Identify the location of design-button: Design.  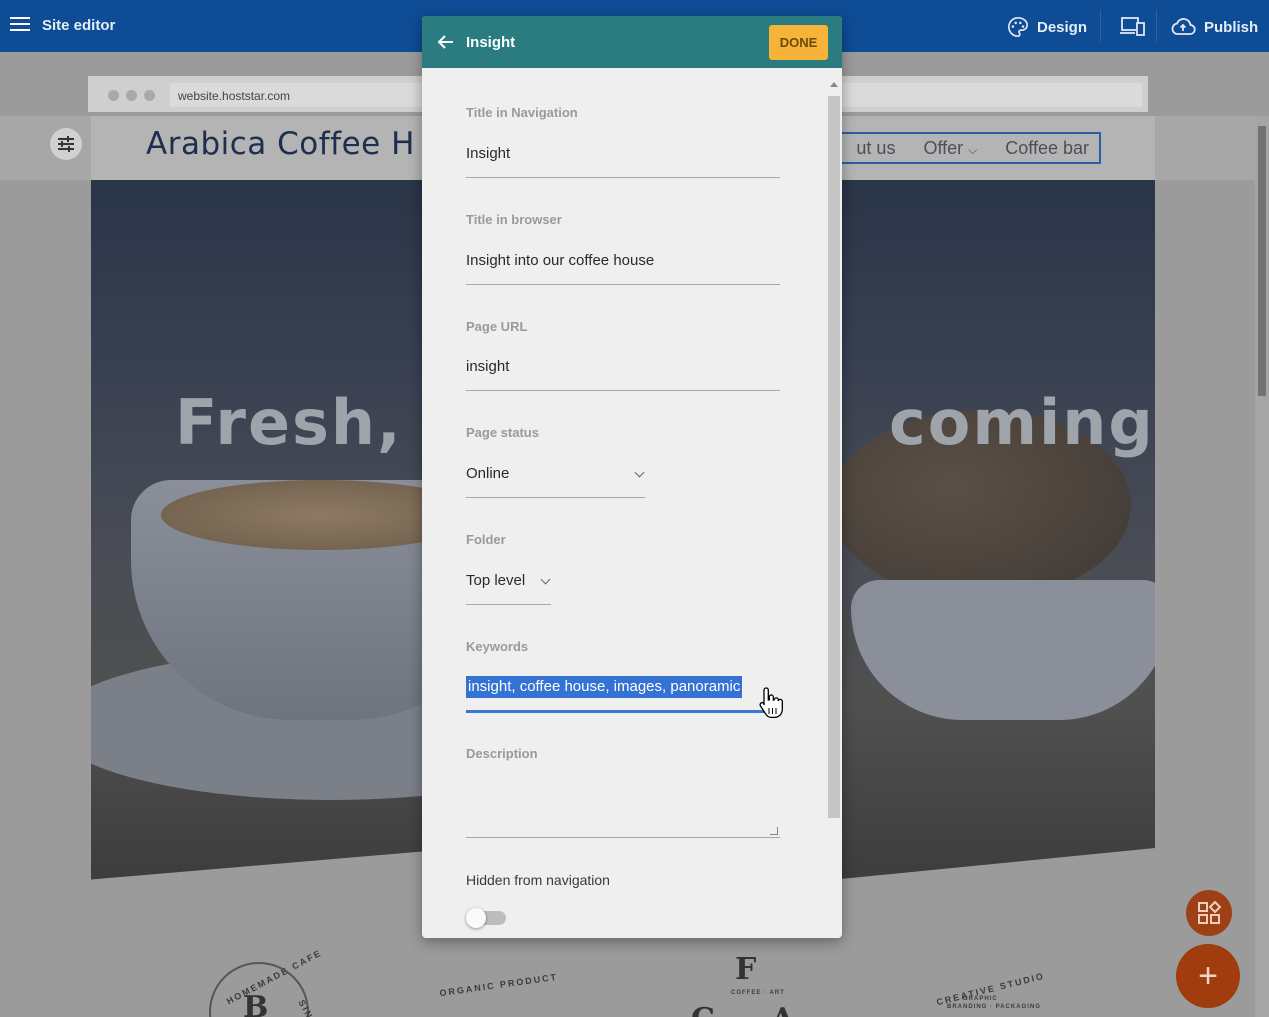
(1047, 27).